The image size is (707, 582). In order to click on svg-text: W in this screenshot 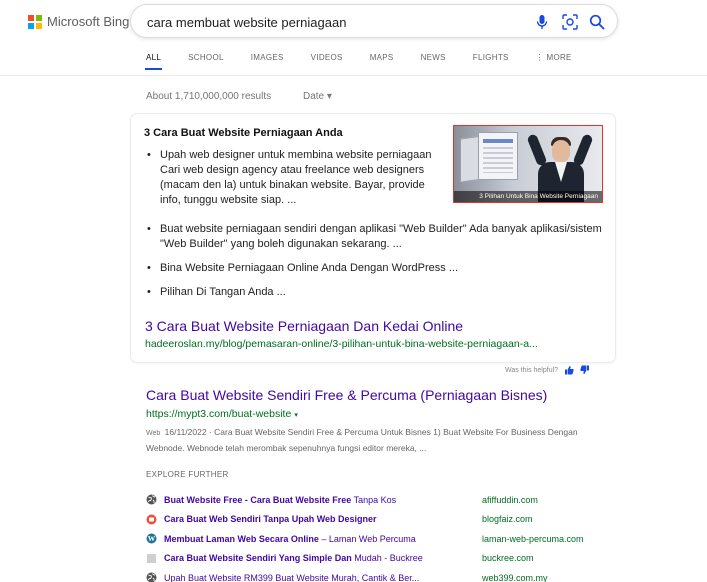, I will do `click(152, 538)`.